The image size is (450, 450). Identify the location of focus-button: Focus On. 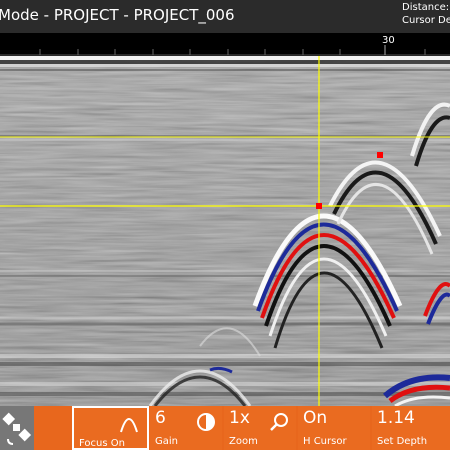
(110, 428).